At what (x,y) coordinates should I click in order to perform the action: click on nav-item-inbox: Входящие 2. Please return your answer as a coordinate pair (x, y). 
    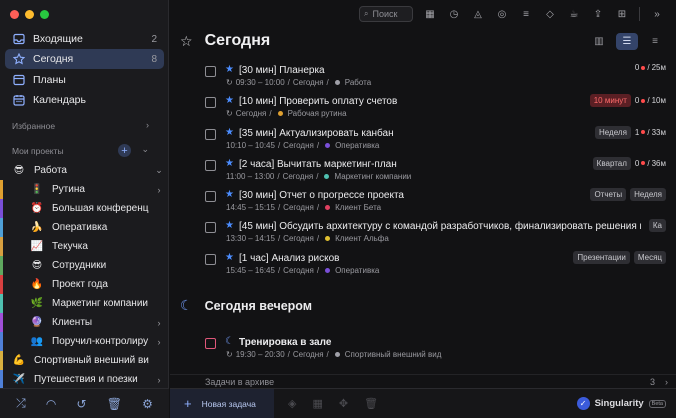
    Looking at the image, I should click on (84, 39).